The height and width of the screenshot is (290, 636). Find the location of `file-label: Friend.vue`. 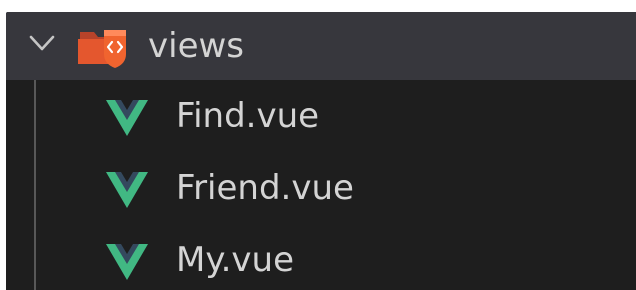

file-label: Friend.vue is located at coordinates (265, 188).